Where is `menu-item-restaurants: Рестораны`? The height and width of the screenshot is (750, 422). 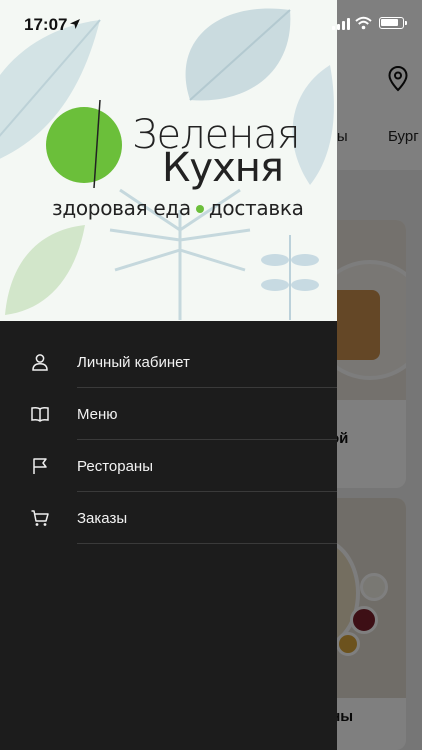
menu-item-restaurants: Рестораны is located at coordinates (168, 466).